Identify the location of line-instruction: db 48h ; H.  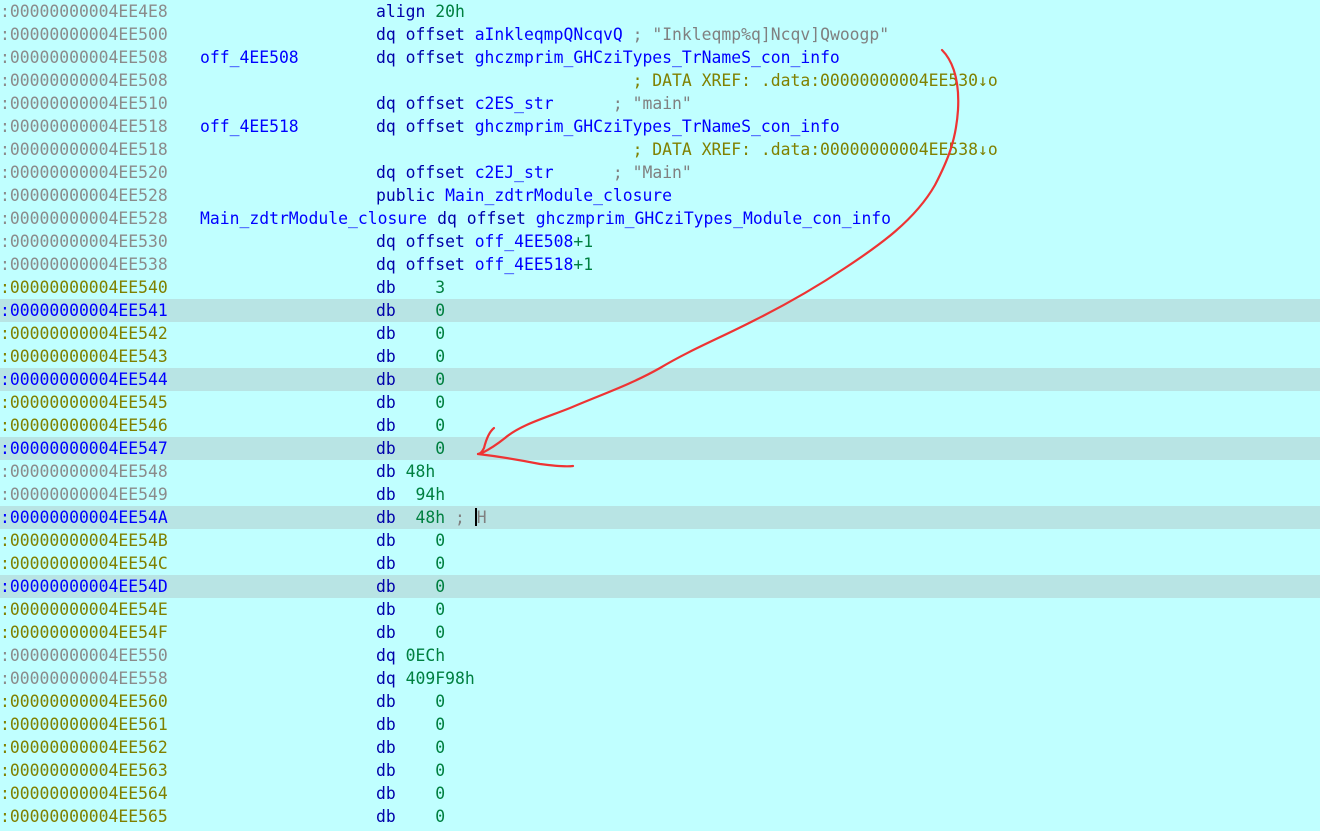
(431, 517).